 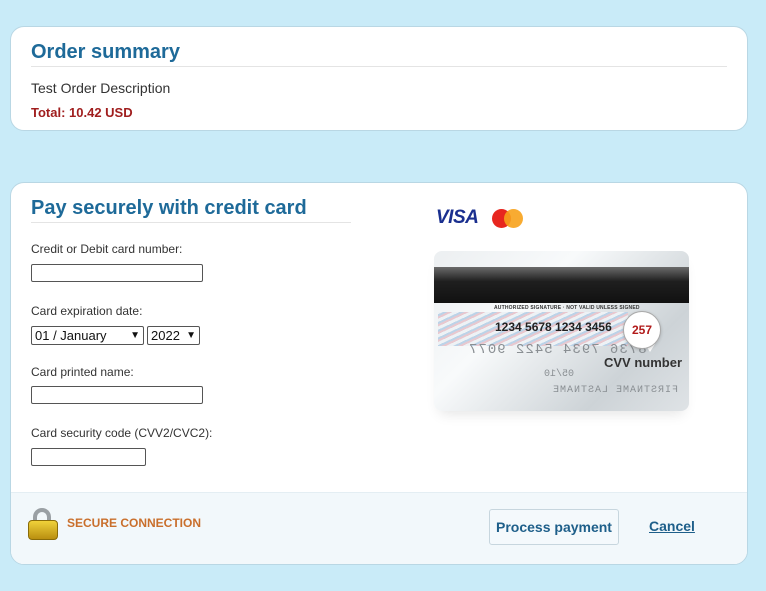 I want to click on process-payment-button: Process payment, so click(x=554, y=527).